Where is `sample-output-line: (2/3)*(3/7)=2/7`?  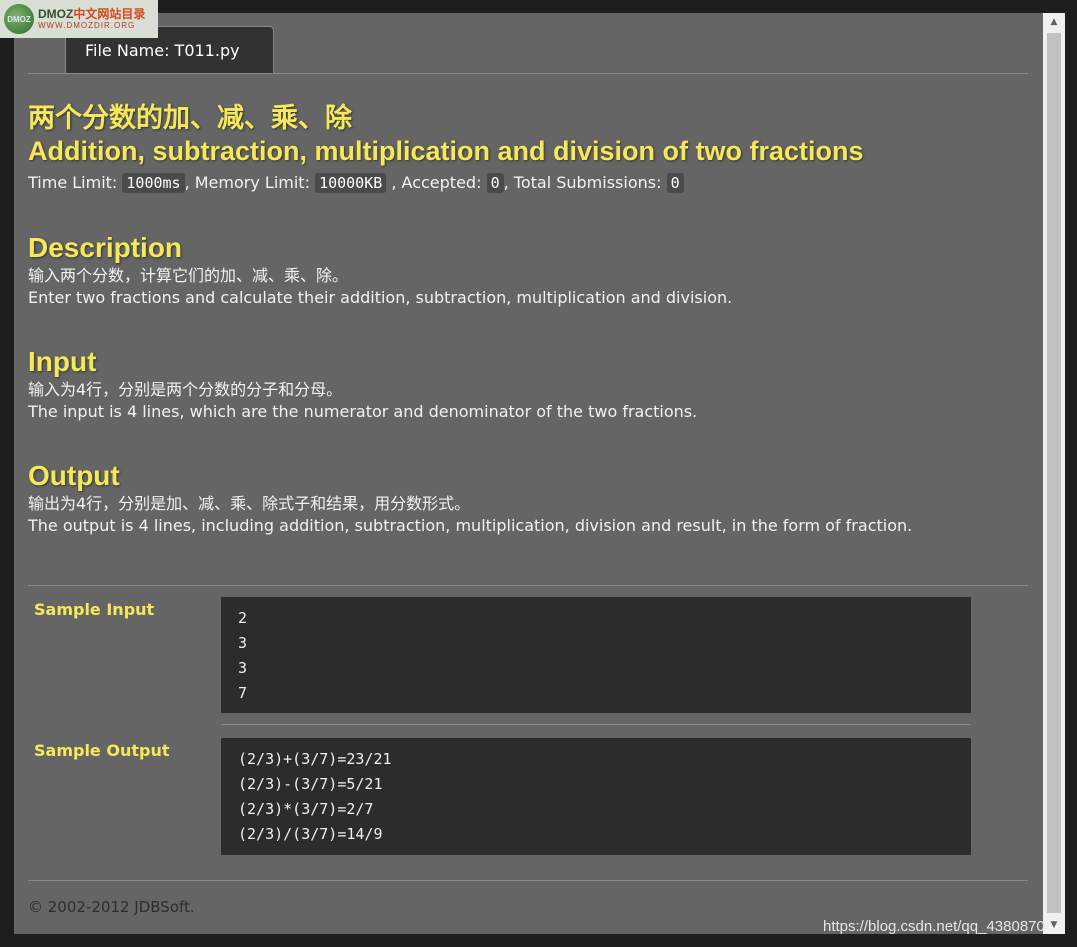
sample-output-line: (2/3)*(3/7)=2/7 is located at coordinates (306, 809).